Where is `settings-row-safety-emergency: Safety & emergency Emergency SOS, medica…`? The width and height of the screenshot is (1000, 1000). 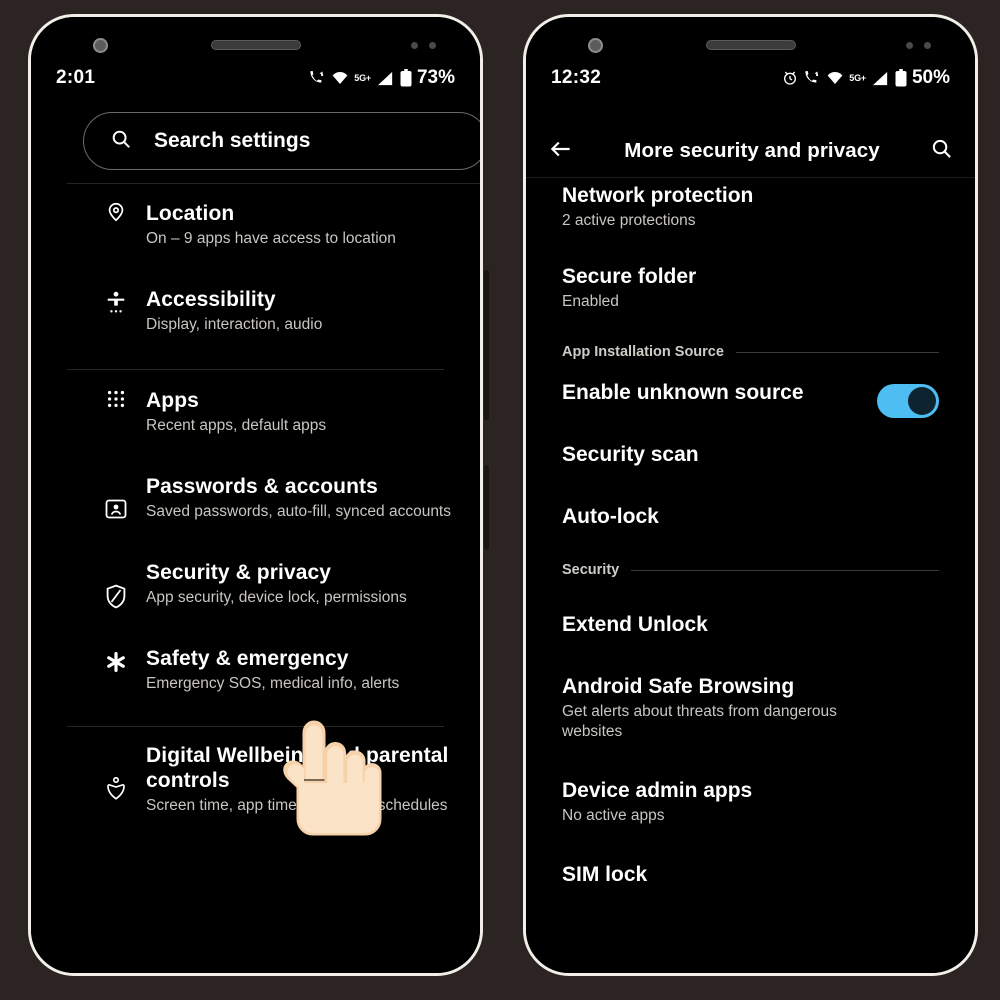 settings-row-safety-emergency: Safety & emergency Emergency SOS, medica… is located at coordinates (255, 672).